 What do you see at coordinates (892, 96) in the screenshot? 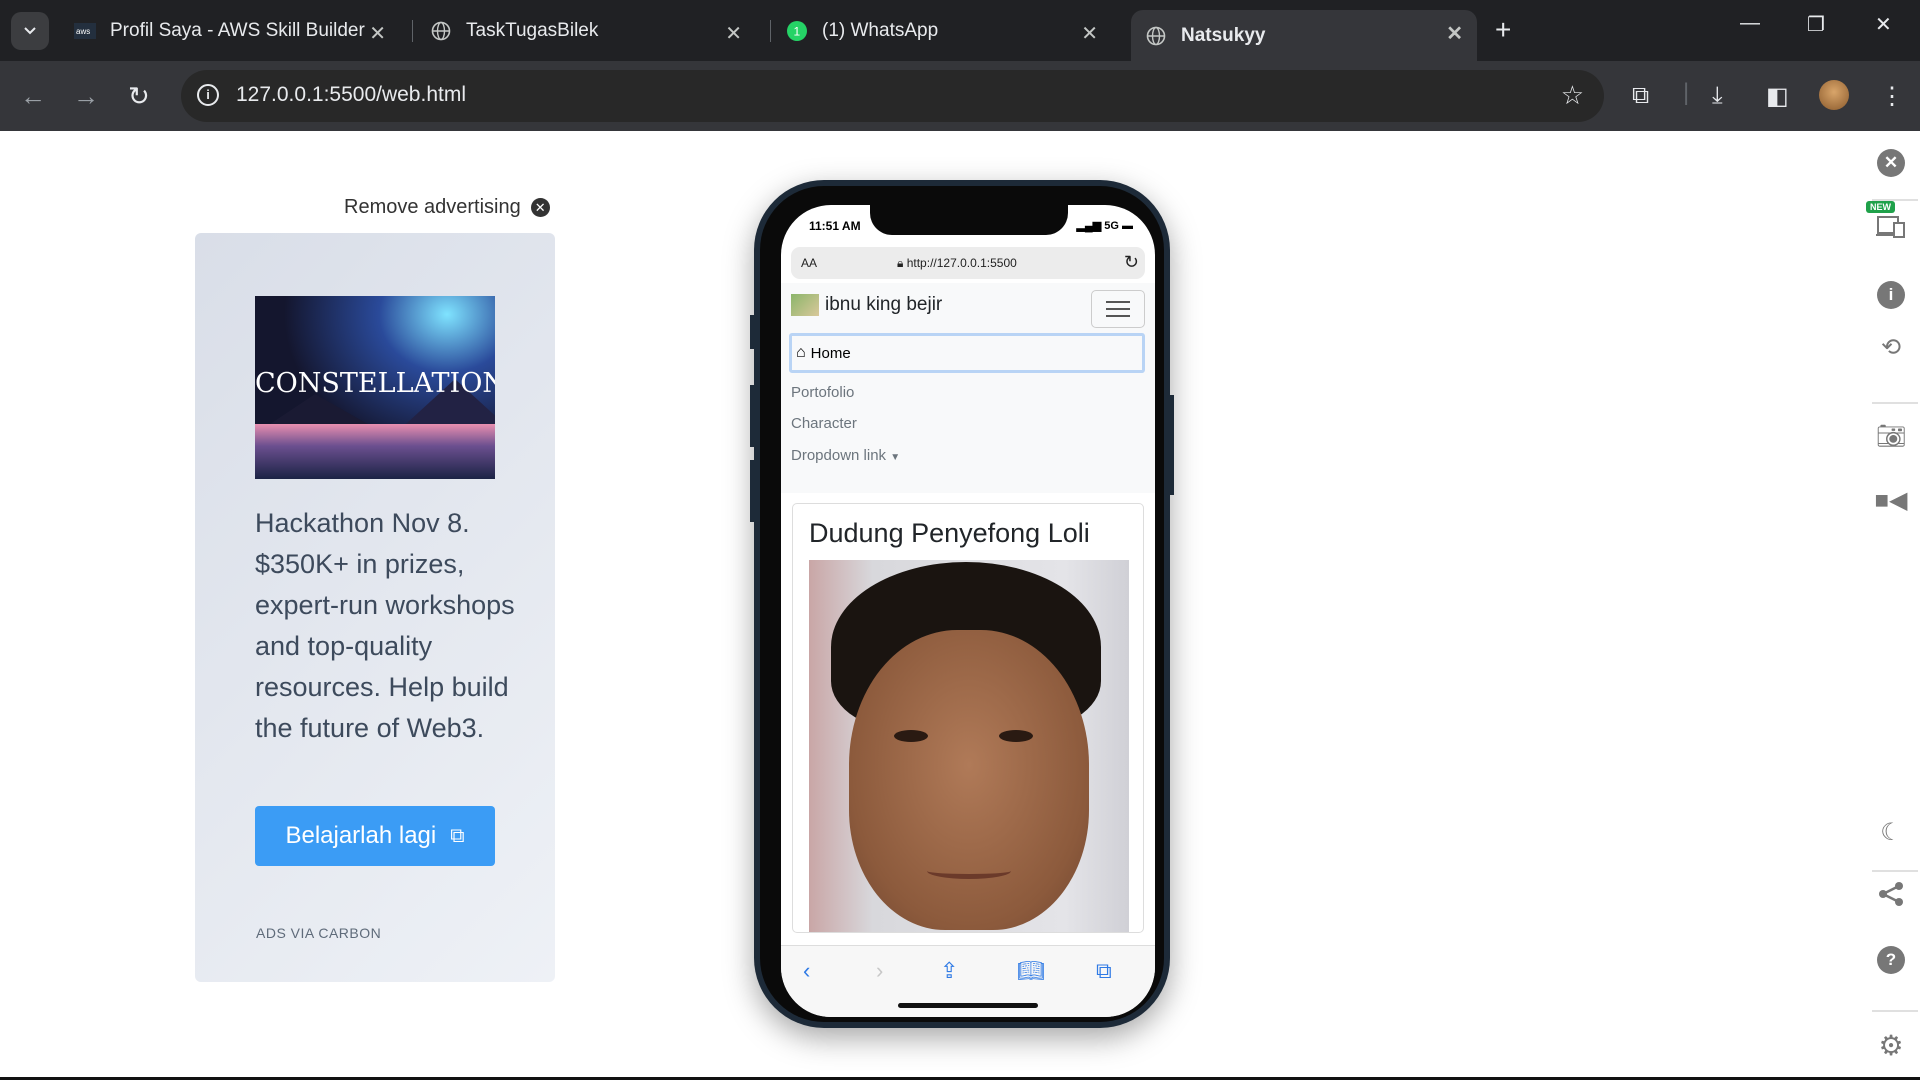
I see `address-bar: i 127.0.0.1:5500/web.html ☆` at bounding box center [892, 96].